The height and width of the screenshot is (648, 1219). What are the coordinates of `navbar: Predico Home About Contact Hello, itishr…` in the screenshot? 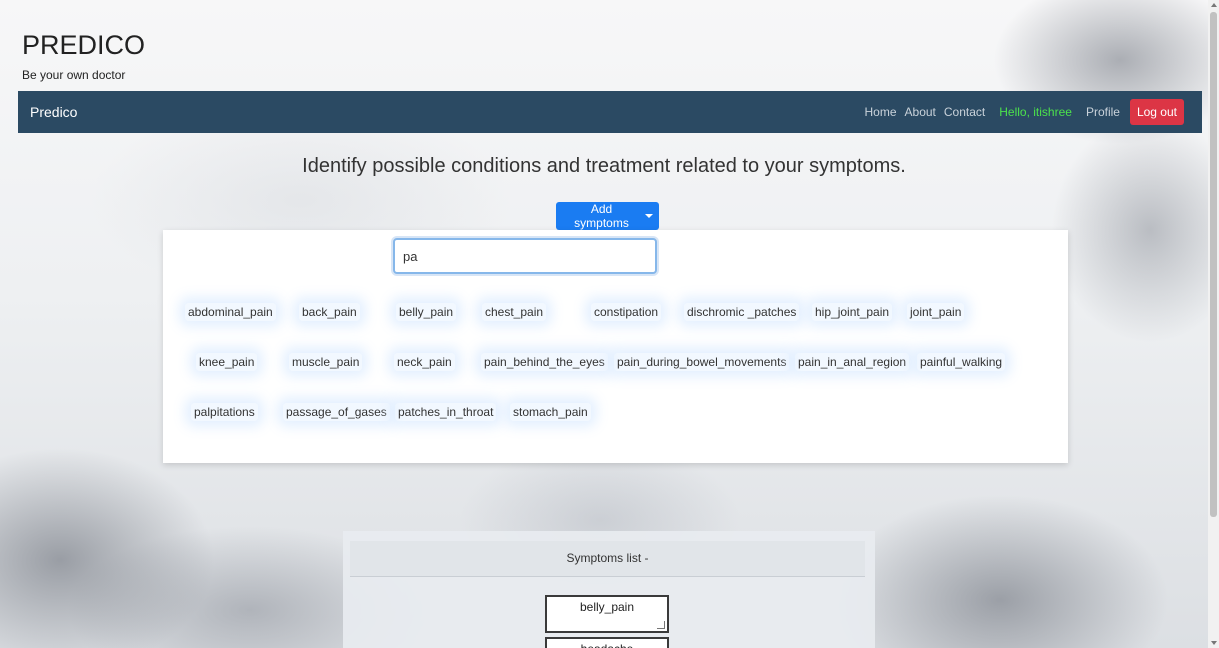 It's located at (610, 112).